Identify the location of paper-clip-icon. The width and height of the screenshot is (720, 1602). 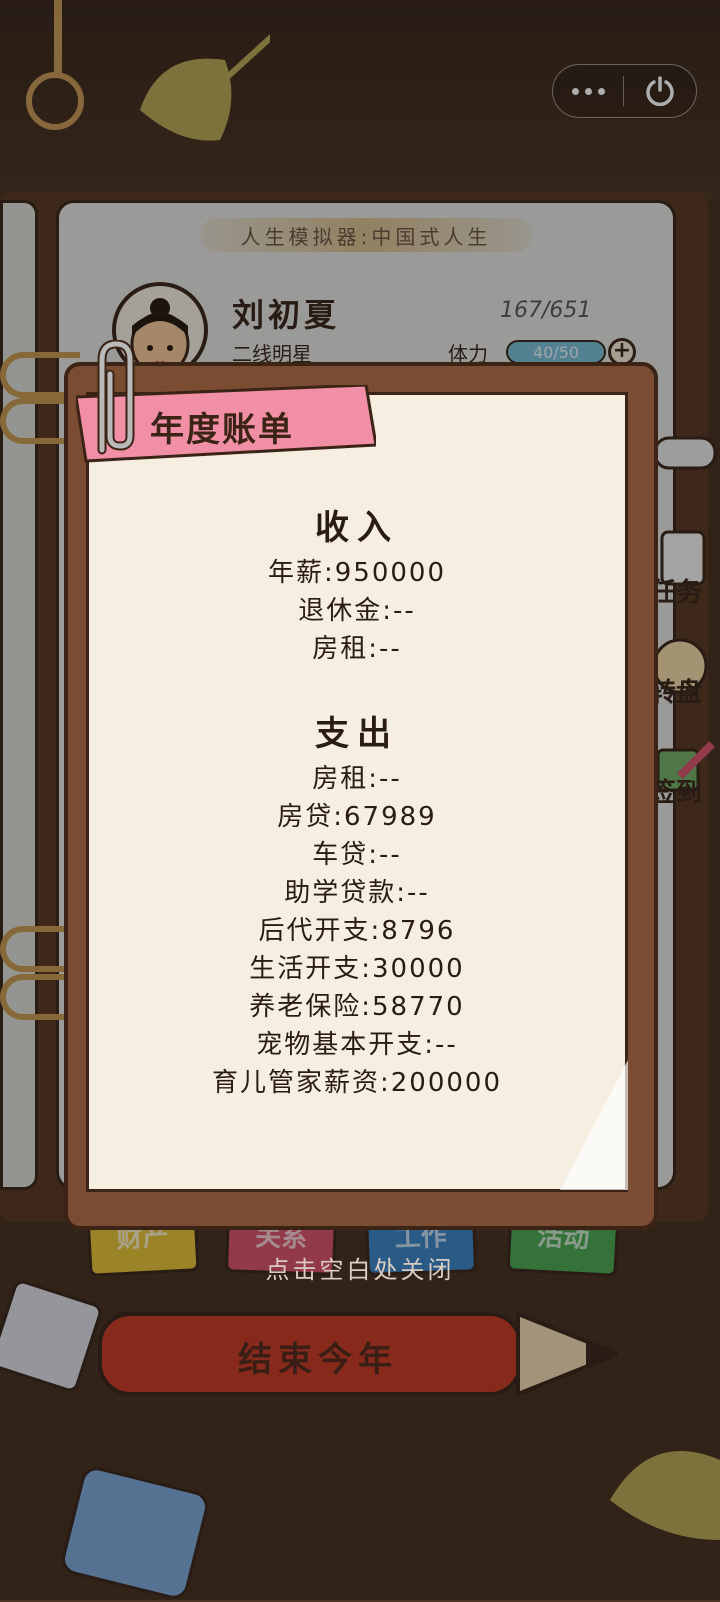
(116, 397).